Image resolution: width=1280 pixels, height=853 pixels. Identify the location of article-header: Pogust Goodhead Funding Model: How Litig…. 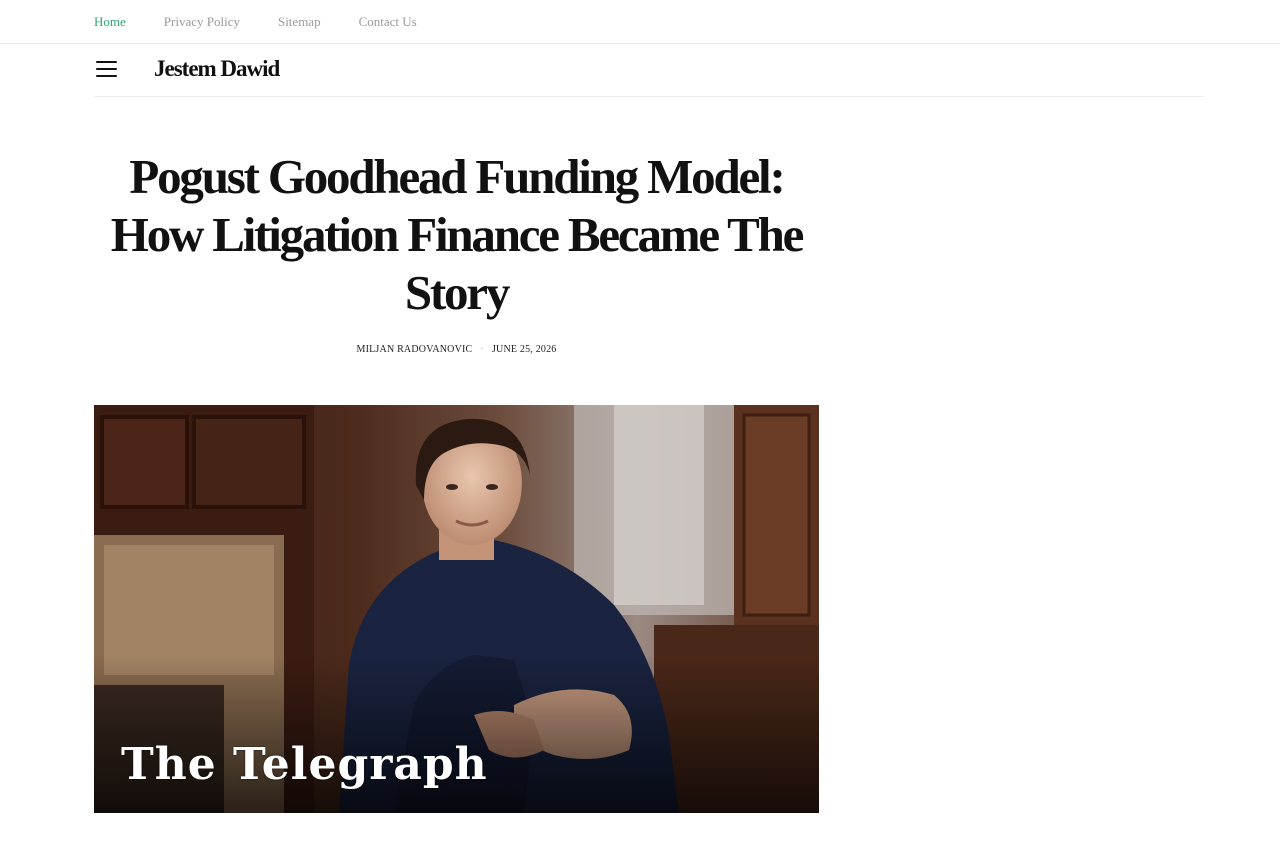
(456, 251).